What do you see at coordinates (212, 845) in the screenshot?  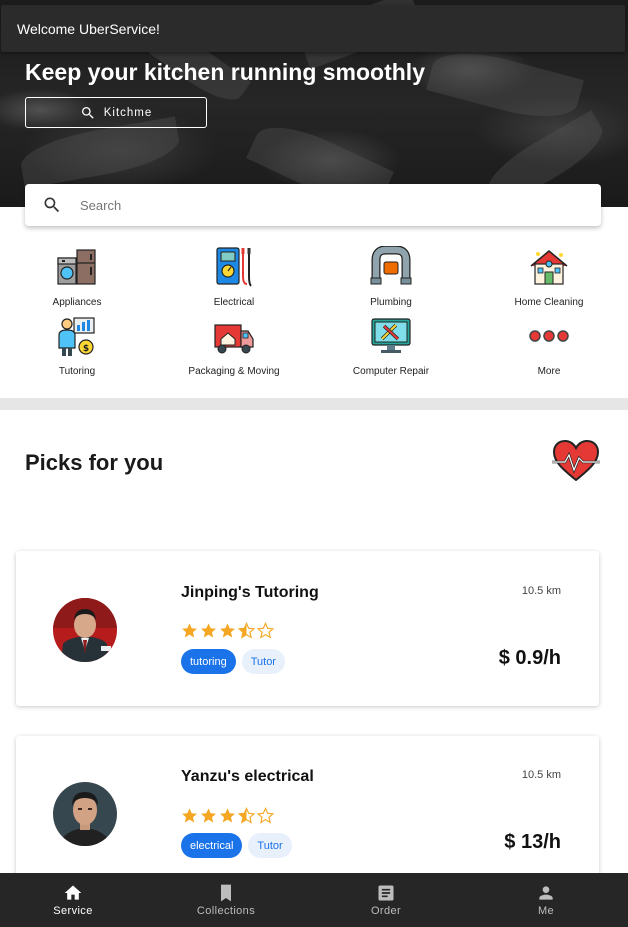 I see `tag-chip: electrical` at bounding box center [212, 845].